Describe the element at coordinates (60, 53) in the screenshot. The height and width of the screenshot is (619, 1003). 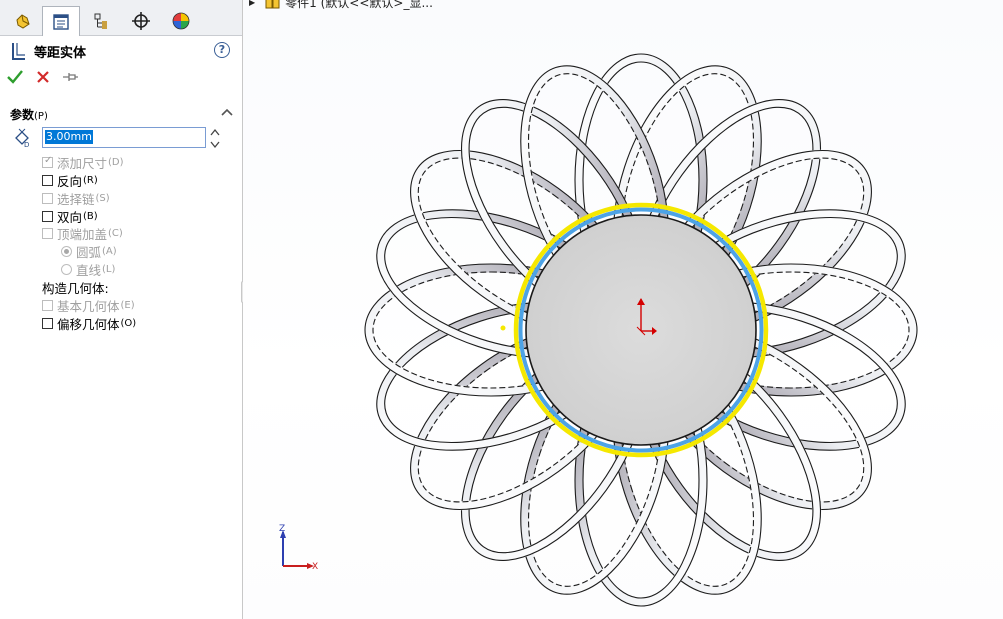
I see `feature-title: 等距实体` at that location.